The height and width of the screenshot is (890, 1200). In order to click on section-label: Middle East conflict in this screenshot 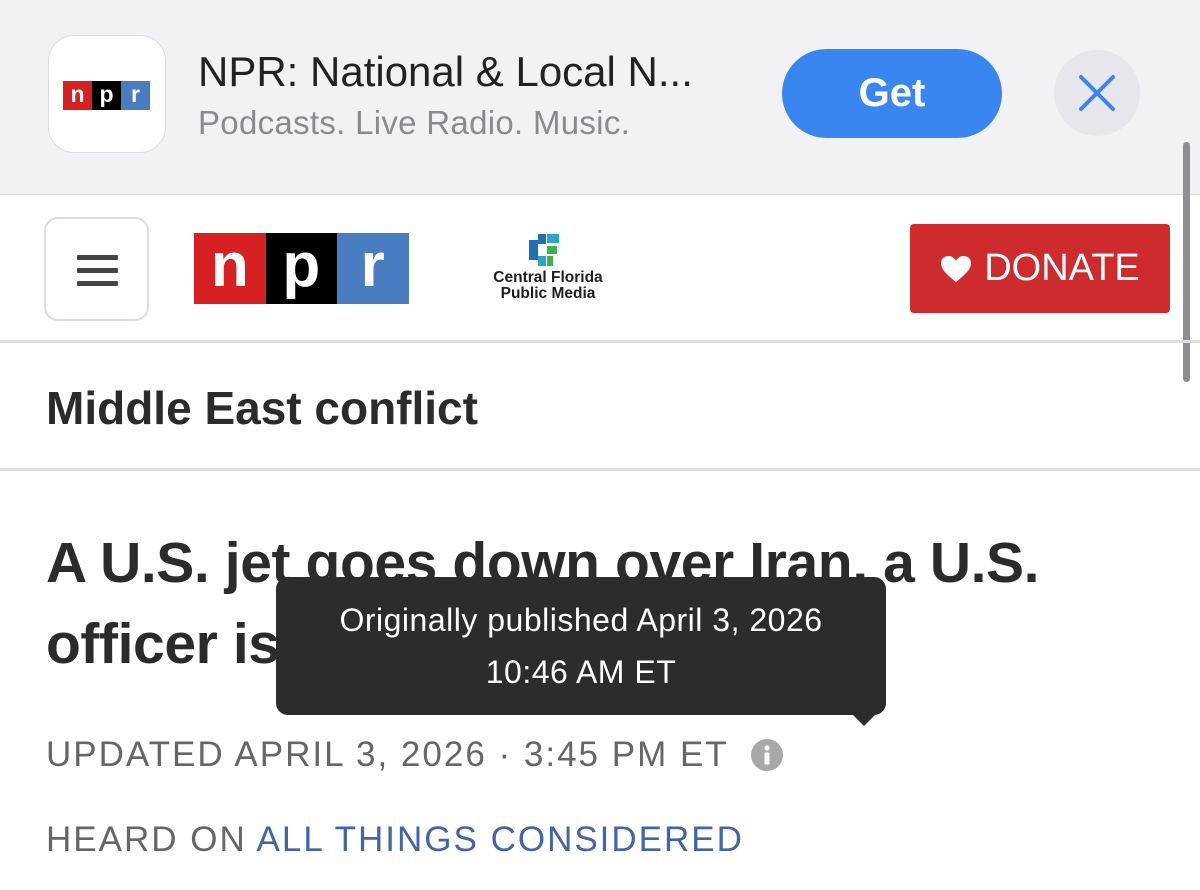, I will do `click(262, 408)`.